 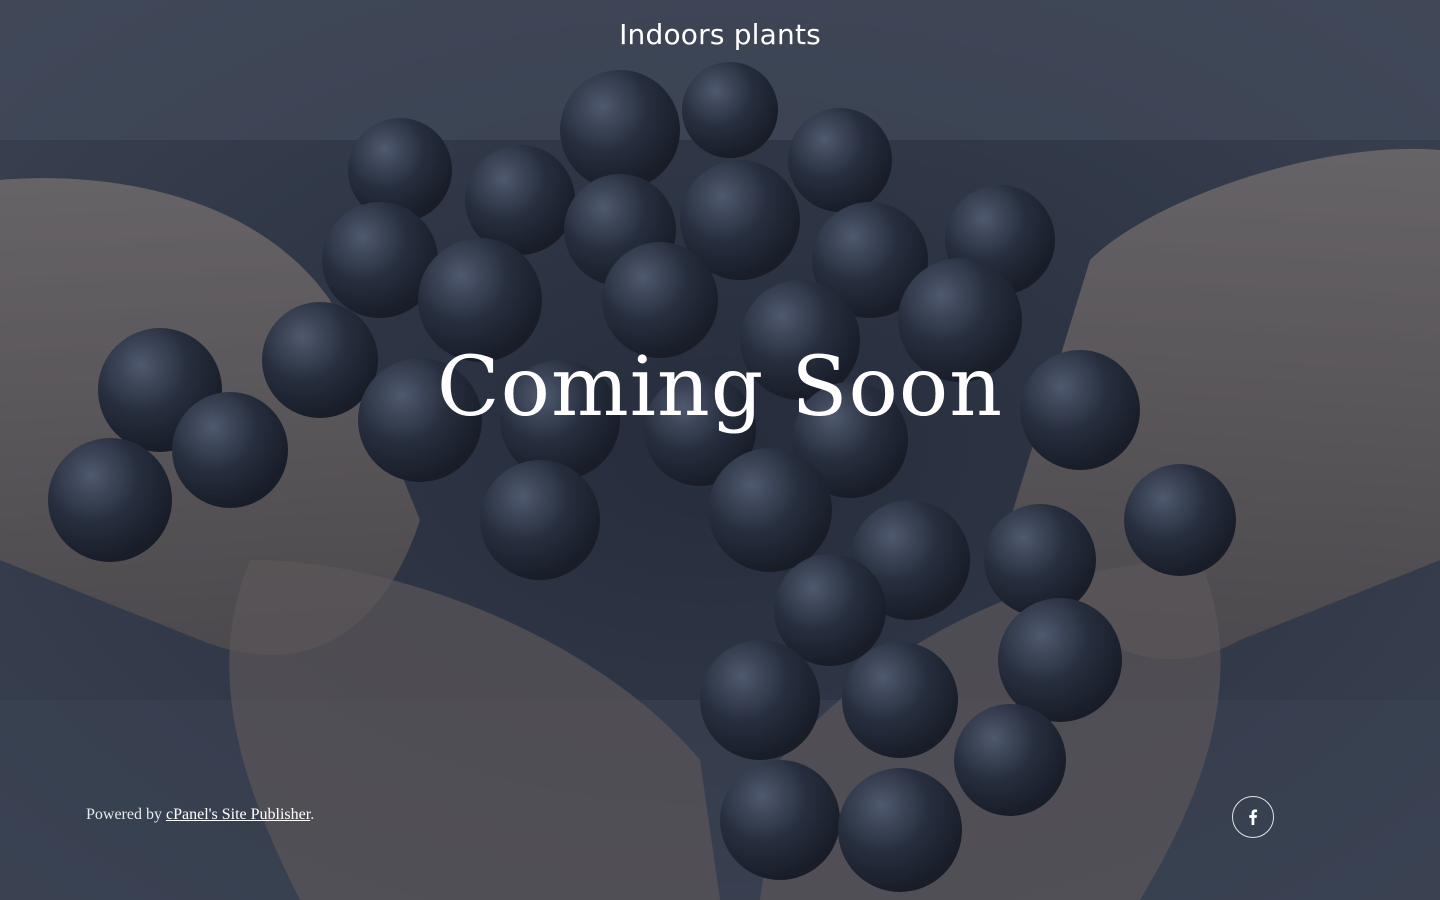 What do you see at coordinates (126, 814) in the screenshot?
I see `powered-by-prefix: Powered by` at bounding box center [126, 814].